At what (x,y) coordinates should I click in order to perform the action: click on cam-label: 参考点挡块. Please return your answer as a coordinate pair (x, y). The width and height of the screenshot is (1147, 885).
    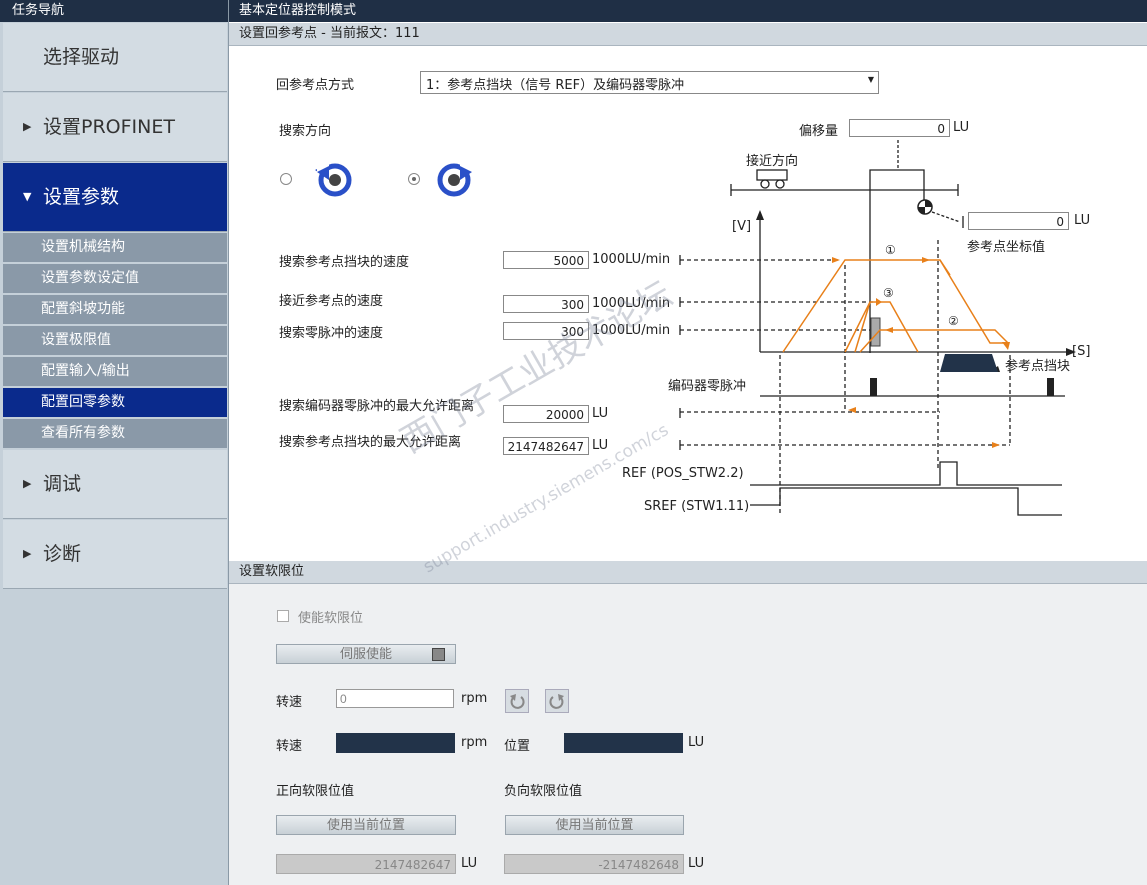
    Looking at the image, I should click on (1037, 366).